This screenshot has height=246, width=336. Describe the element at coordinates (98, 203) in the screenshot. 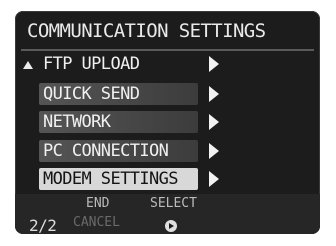

I see `end-label: END` at that location.